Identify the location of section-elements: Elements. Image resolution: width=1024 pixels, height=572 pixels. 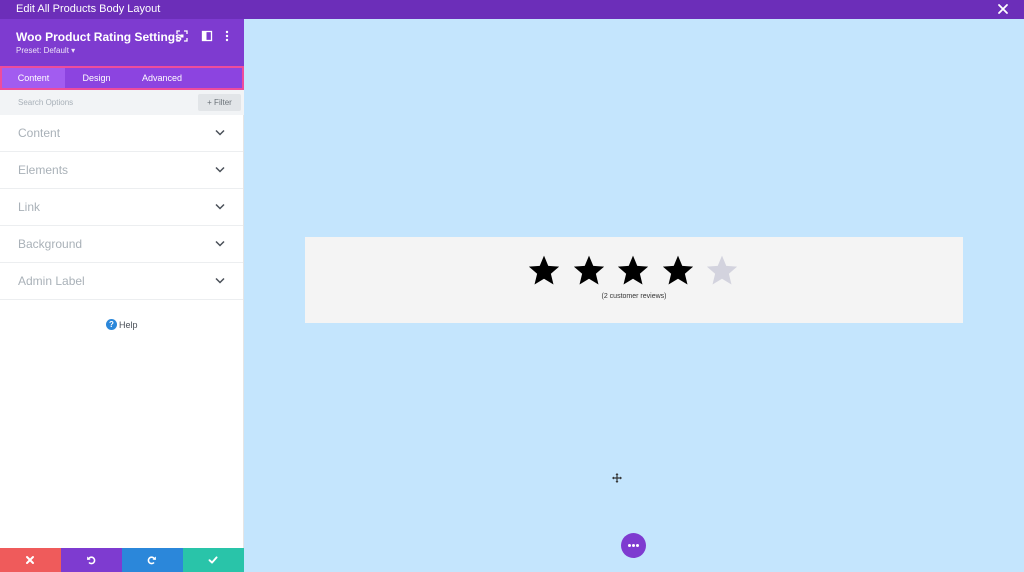
(121, 170).